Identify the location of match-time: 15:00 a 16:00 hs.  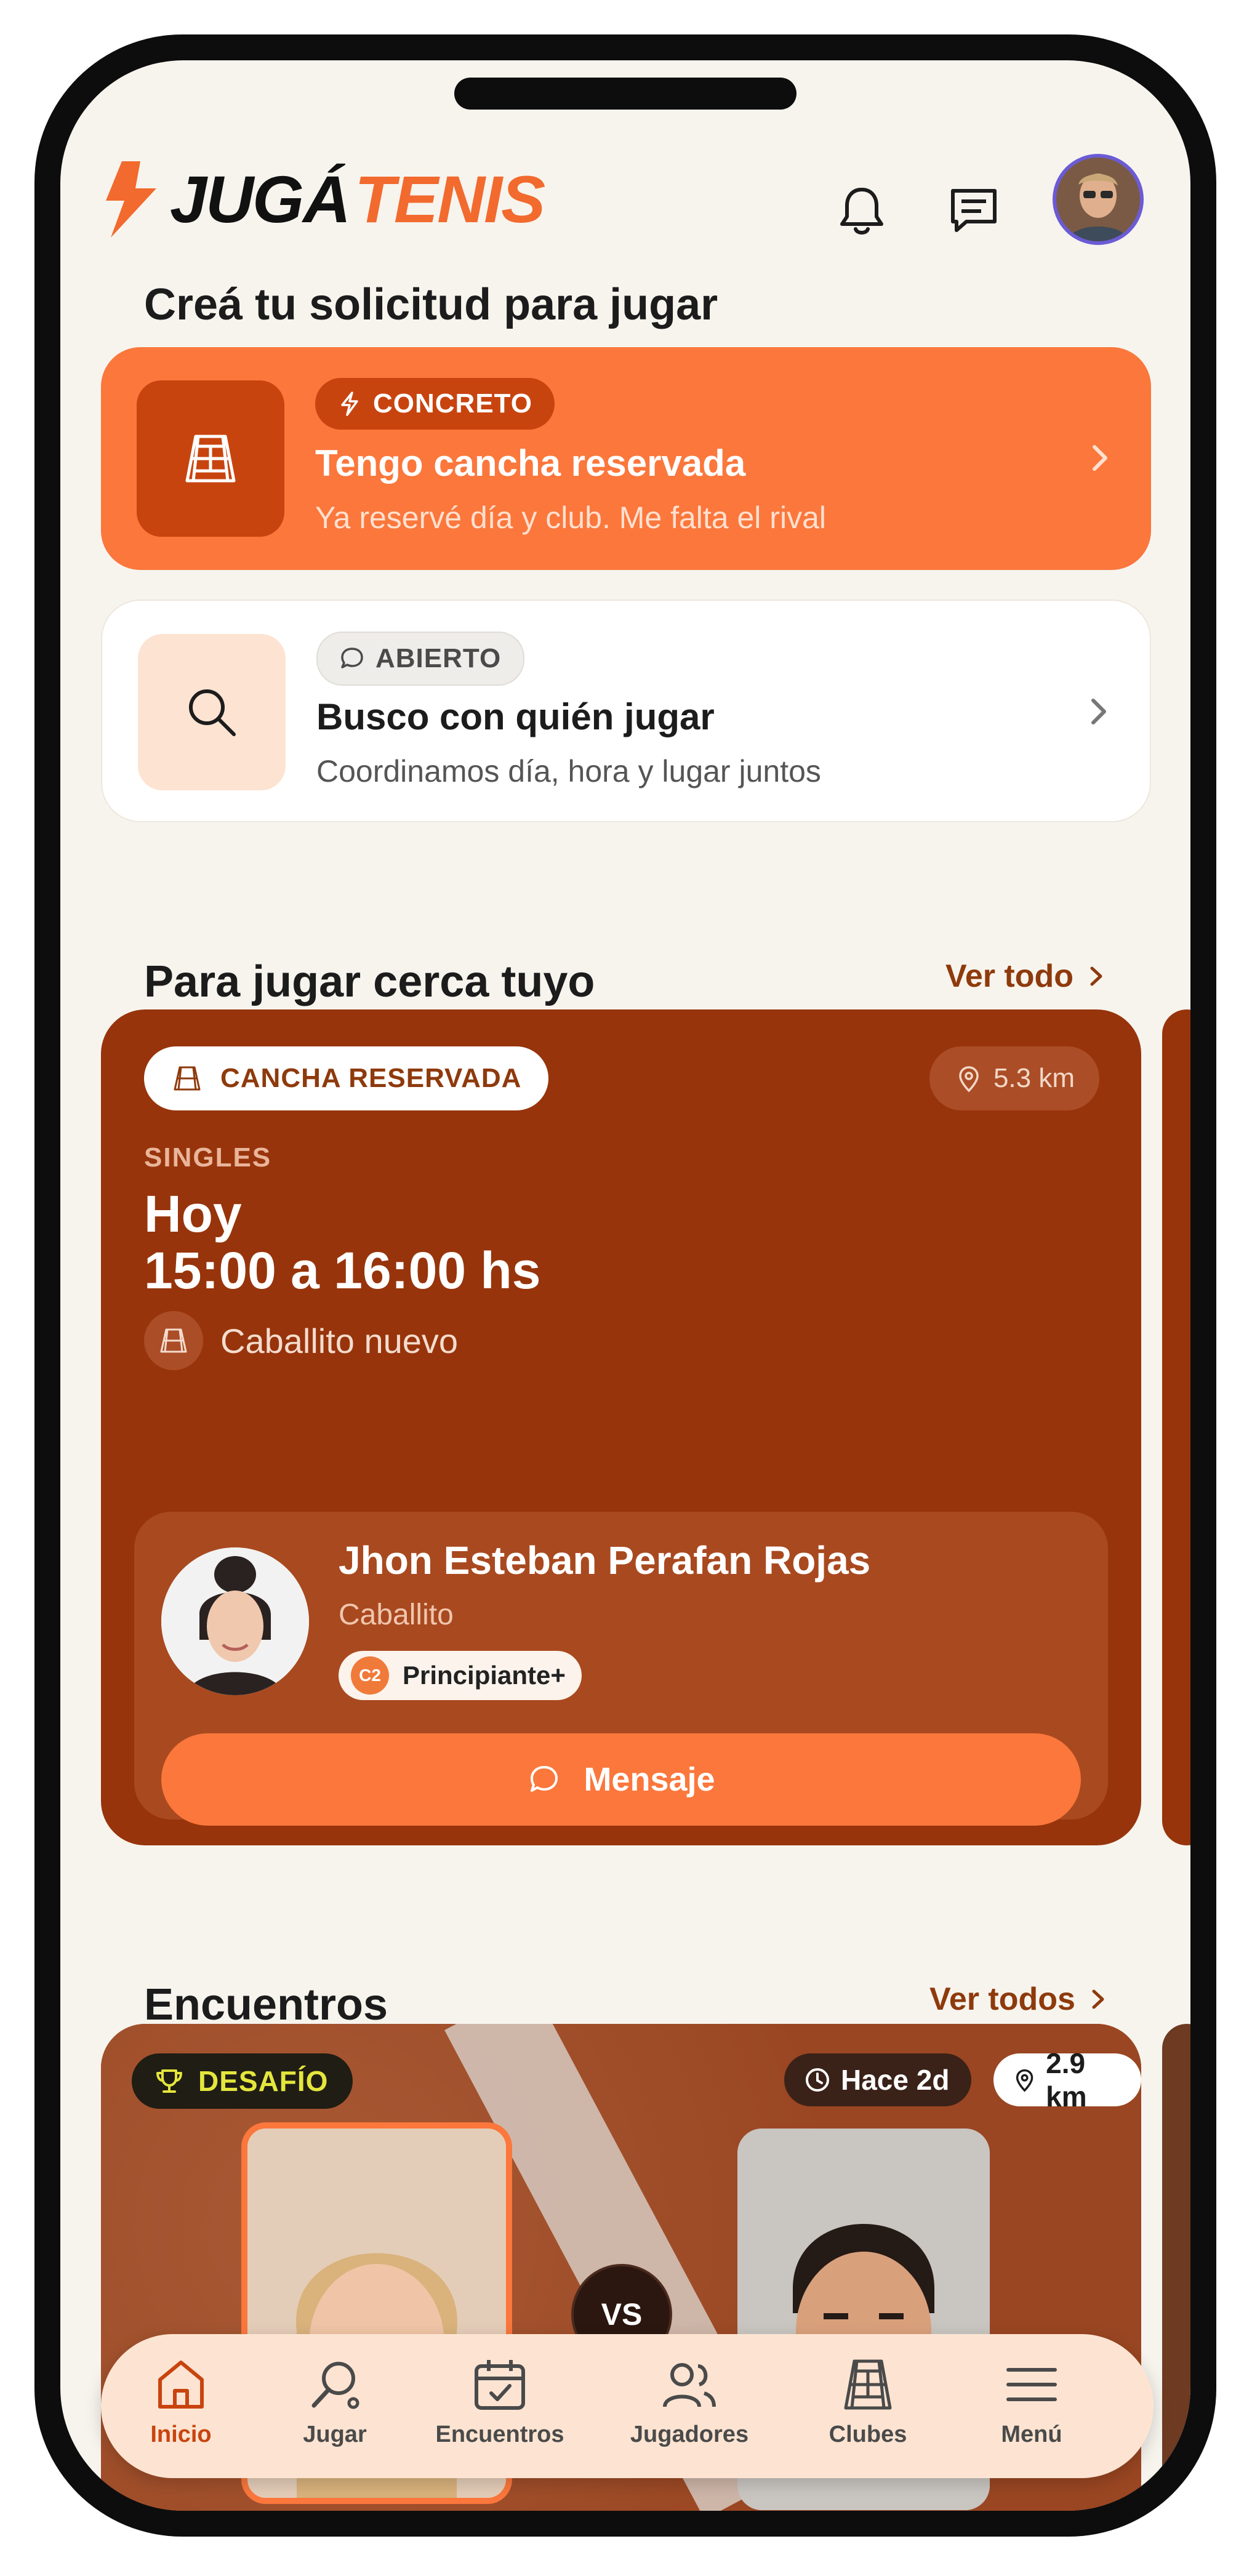
(342, 1270).